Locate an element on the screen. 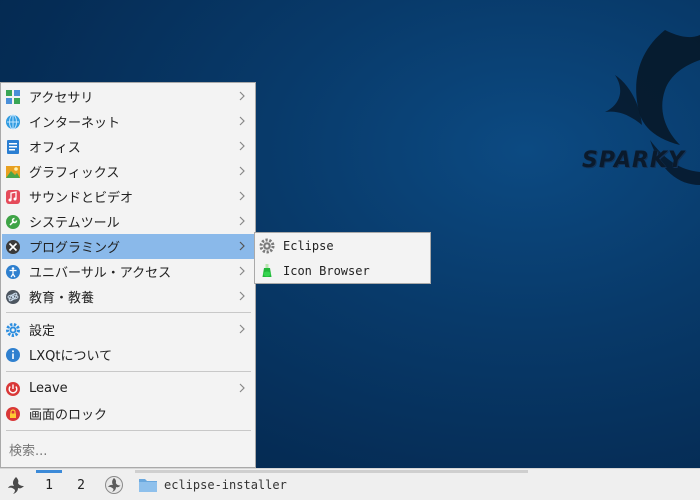 Image resolution: width=700 pixels, height=500 pixels. active-desktop-indicator is located at coordinates (49, 471).